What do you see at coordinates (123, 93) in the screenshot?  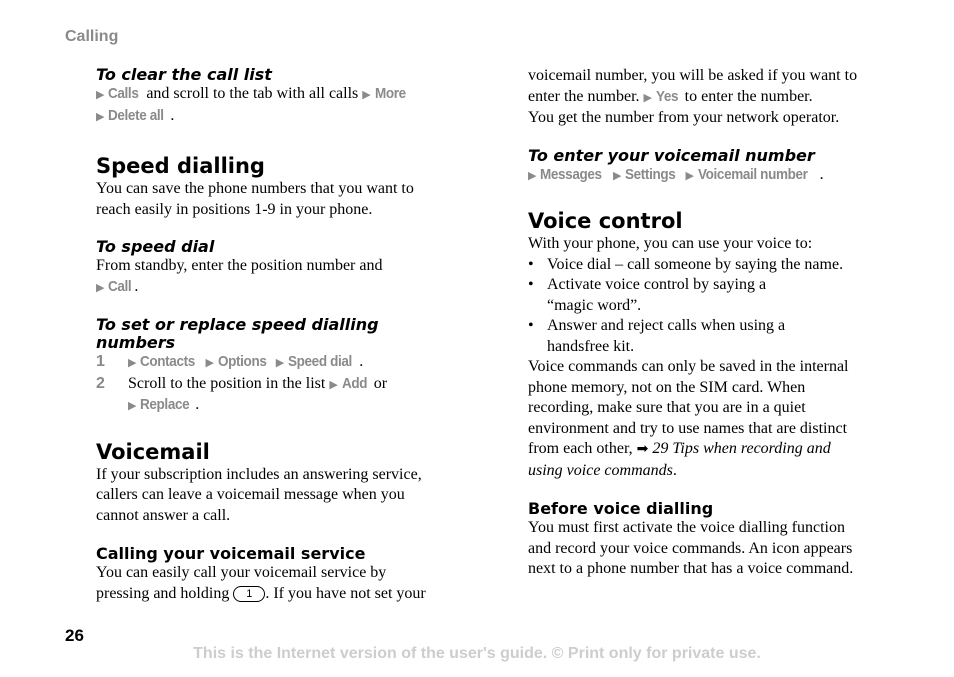 I see `menu-item-calls: Calls` at bounding box center [123, 93].